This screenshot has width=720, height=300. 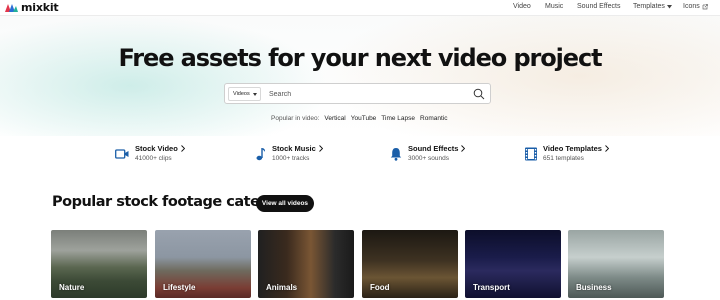 I want to click on asset-count: 1000+ tracks, so click(x=291, y=158).